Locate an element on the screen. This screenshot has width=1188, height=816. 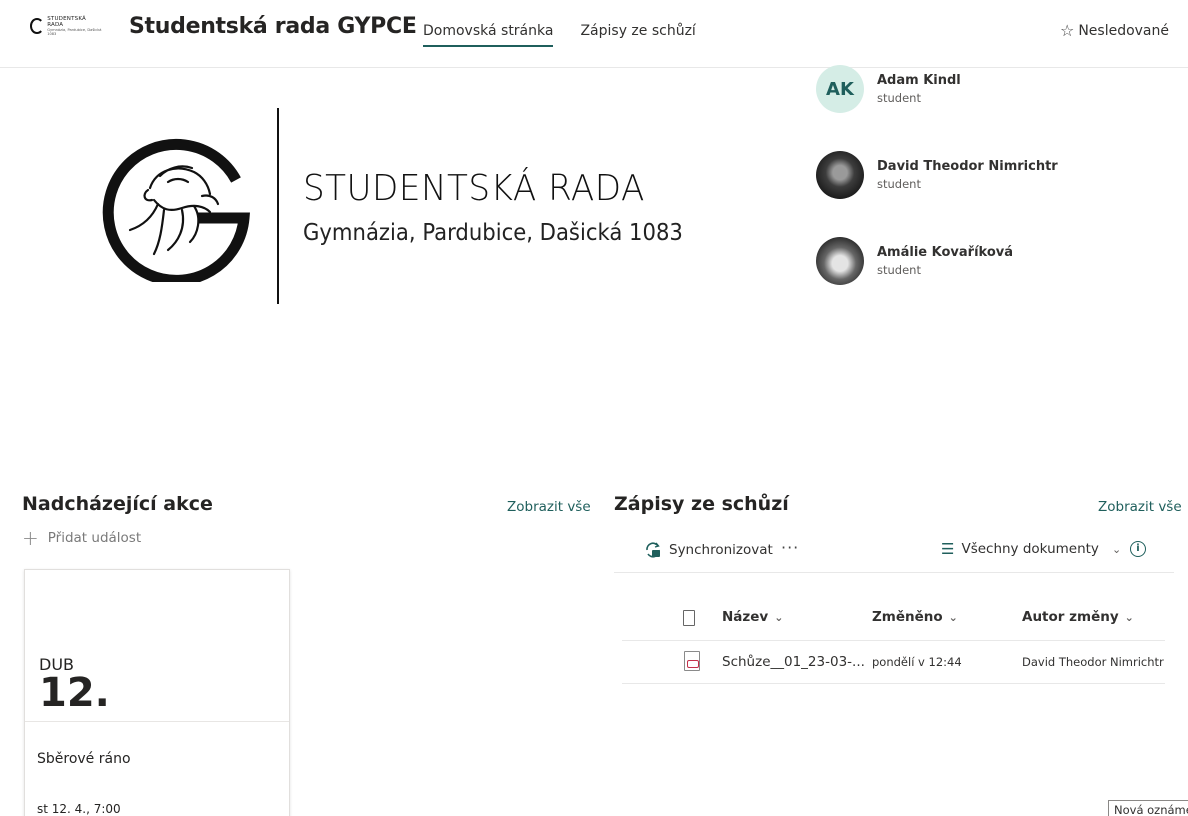
event-card: DUB 12. Sběrové ráno st 12. 4., 7:00 is located at coordinates (157, 692).